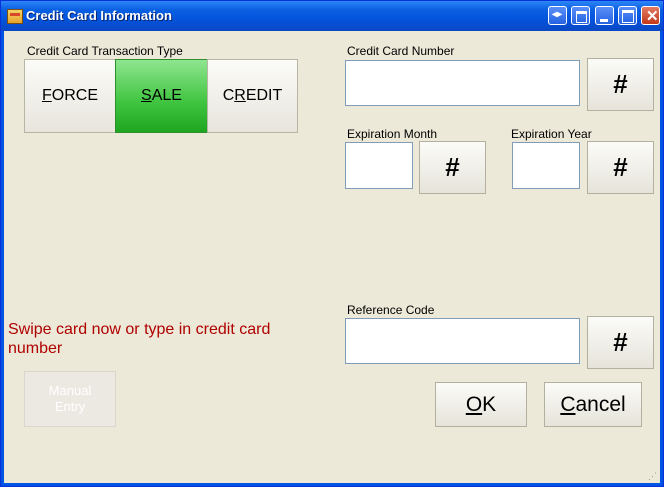 The height and width of the screenshot is (487, 664). I want to click on force-button: FORCE, so click(70, 96).